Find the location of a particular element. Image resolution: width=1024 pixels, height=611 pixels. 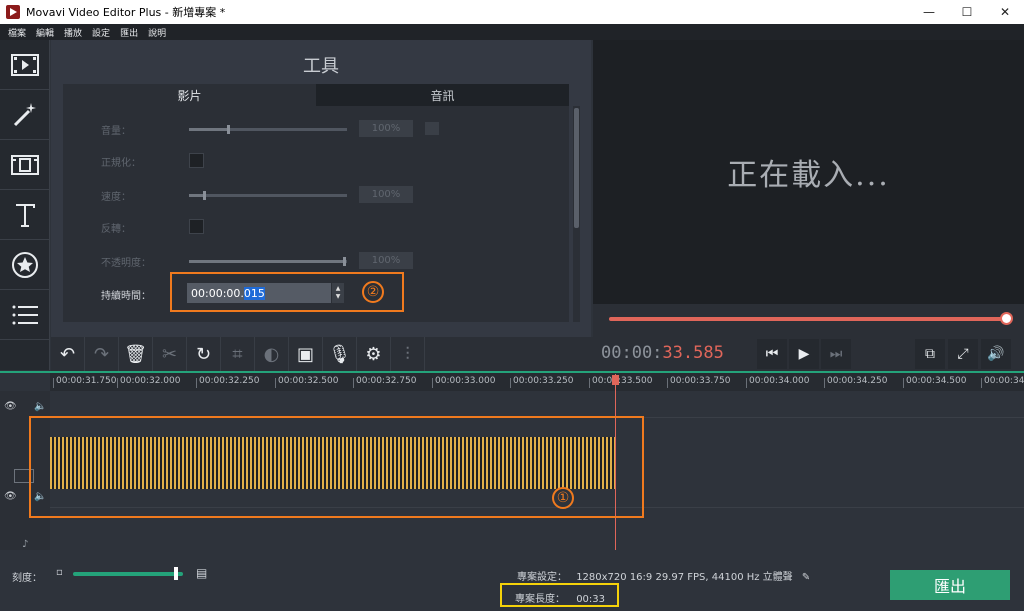

ruler-tick: 00:00:33.000 is located at coordinates (463, 382).